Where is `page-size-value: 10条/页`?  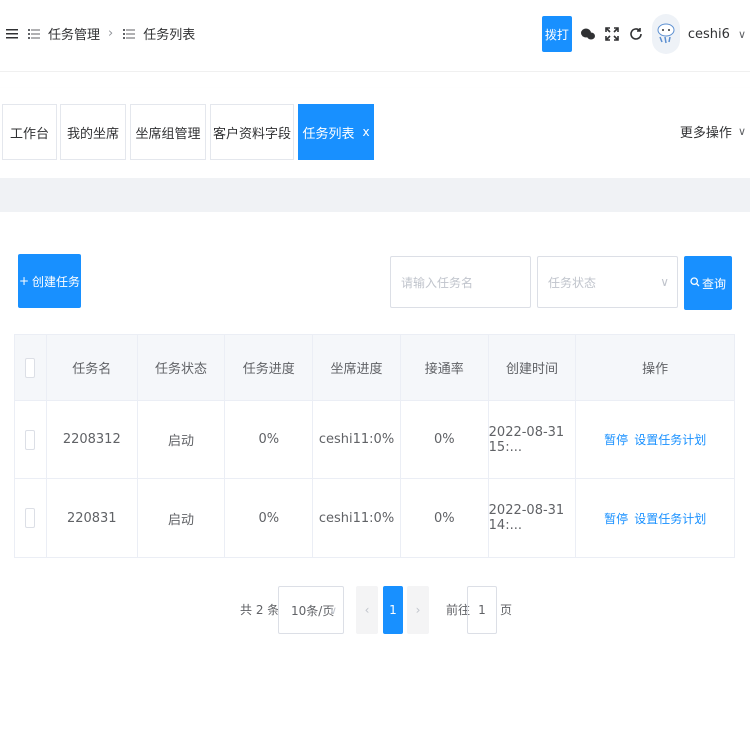
page-size-value: 10条/页 is located at coordinates (313, 610).